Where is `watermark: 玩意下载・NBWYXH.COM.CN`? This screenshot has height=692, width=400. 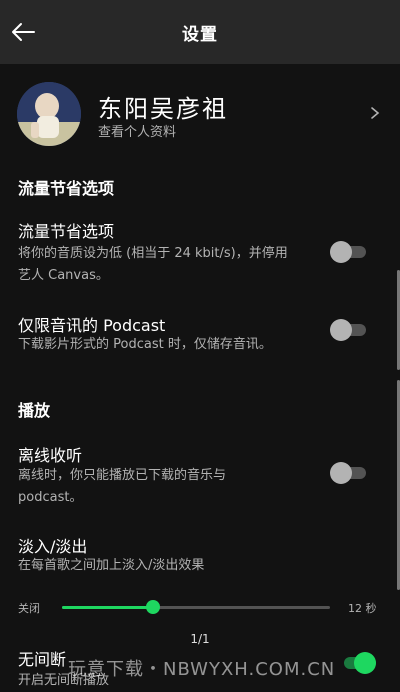 watermark: 玩意下载・NBWYXH.COM.CN is located at coordinates (202, 669).